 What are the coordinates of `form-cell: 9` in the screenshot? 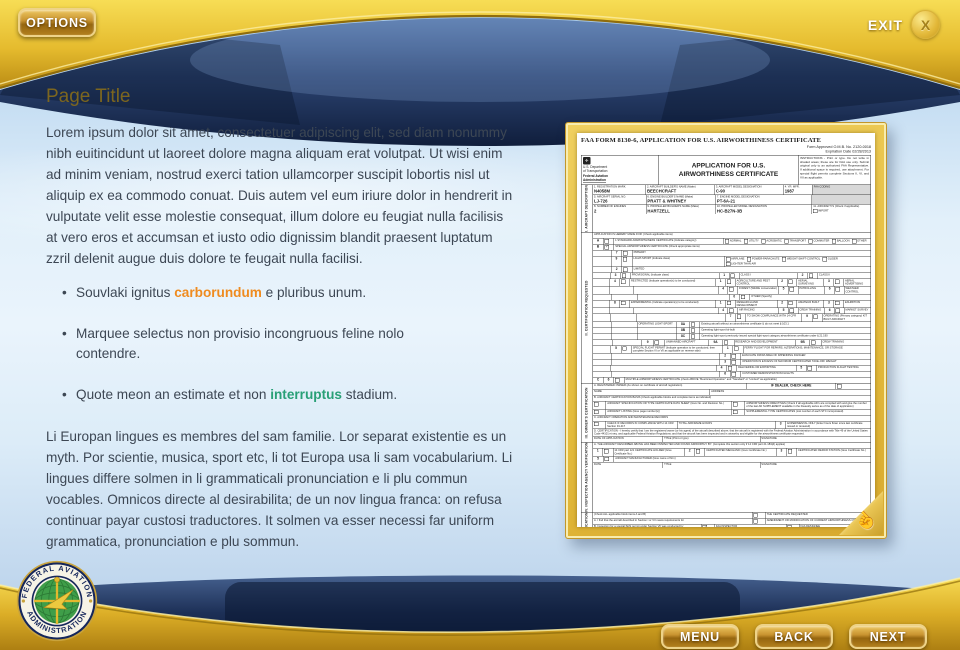 It's located at (615, 261).